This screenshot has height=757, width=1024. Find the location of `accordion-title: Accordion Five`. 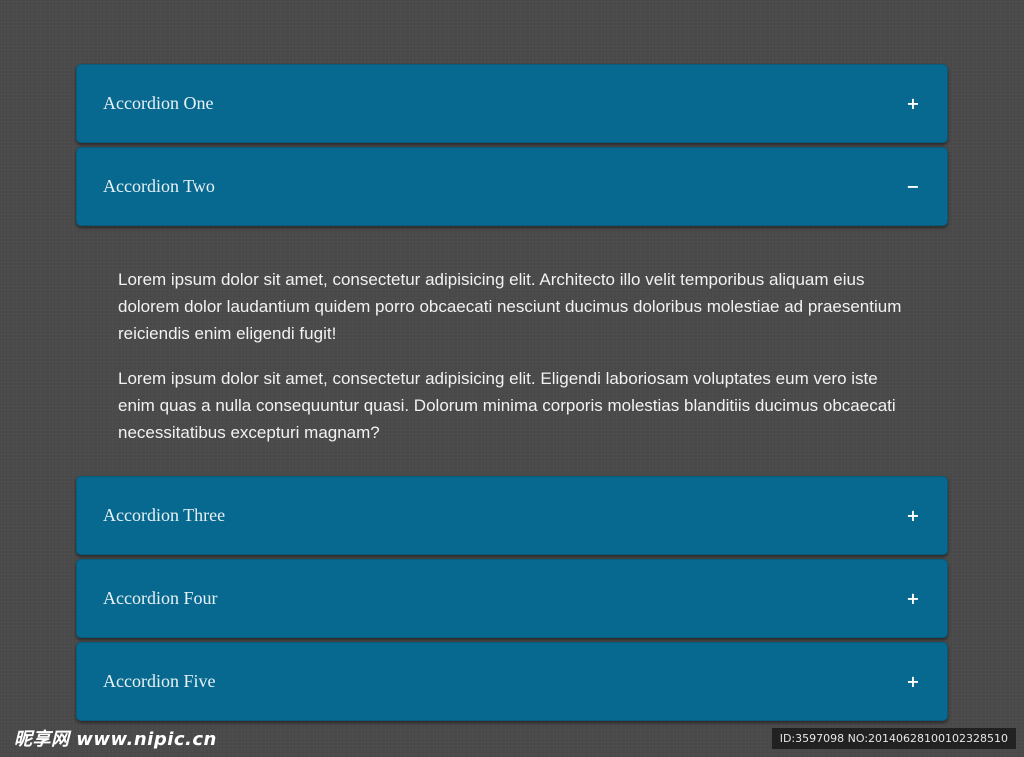

accordion-title: Accordion Five is located at coordinates (159, 681).